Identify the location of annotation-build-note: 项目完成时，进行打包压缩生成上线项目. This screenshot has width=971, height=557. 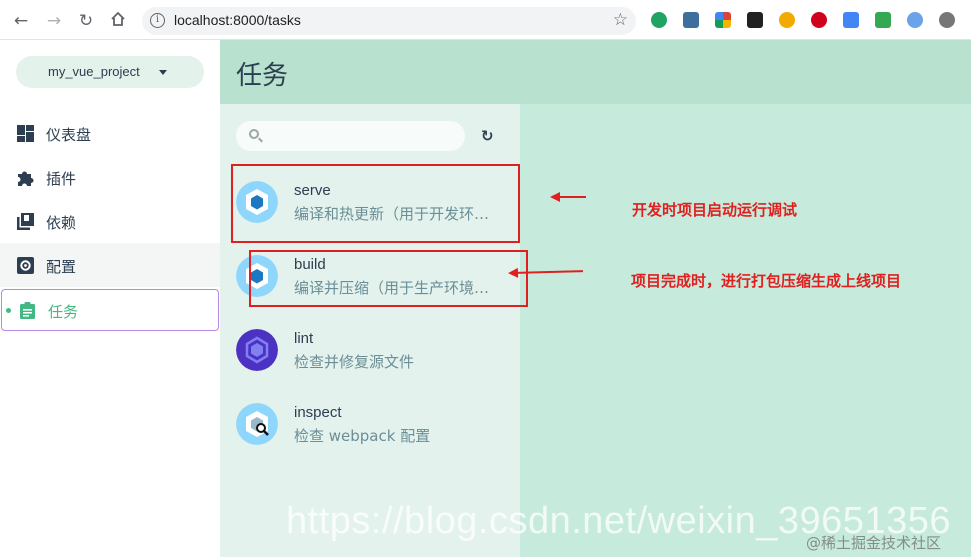
(766, 281).